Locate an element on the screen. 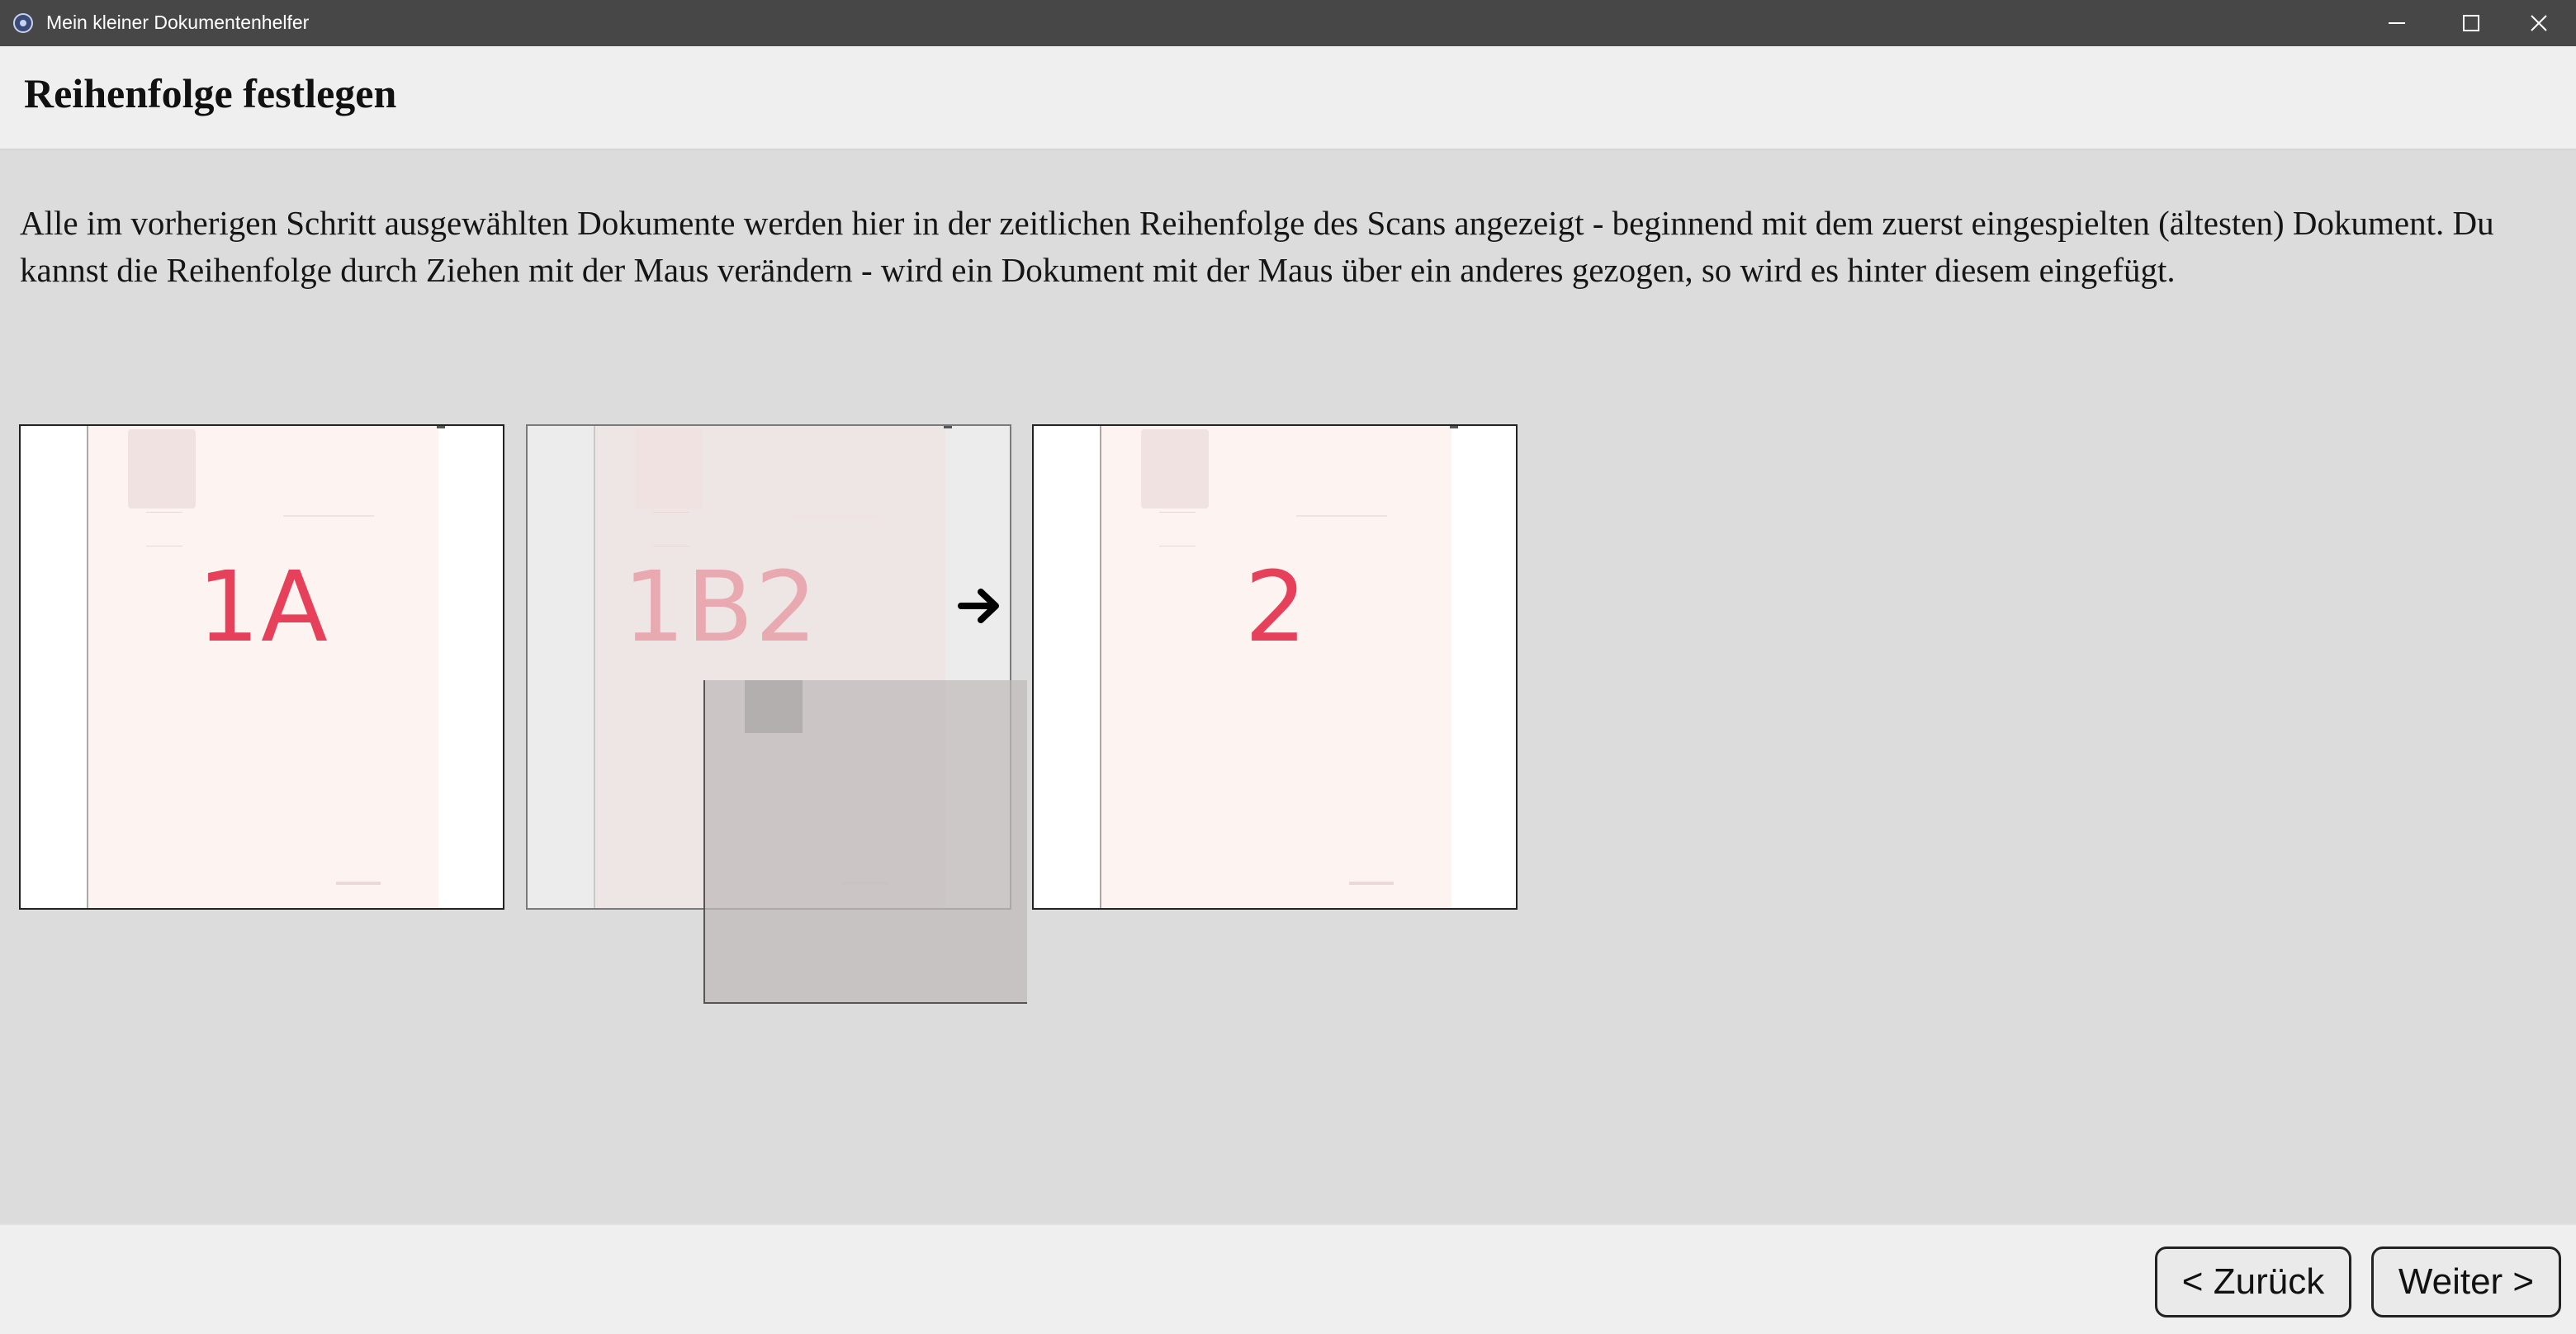 The height and width of the screenshot is (1334, 2576). document-page: 2 is located at coordinates (1275, 667).